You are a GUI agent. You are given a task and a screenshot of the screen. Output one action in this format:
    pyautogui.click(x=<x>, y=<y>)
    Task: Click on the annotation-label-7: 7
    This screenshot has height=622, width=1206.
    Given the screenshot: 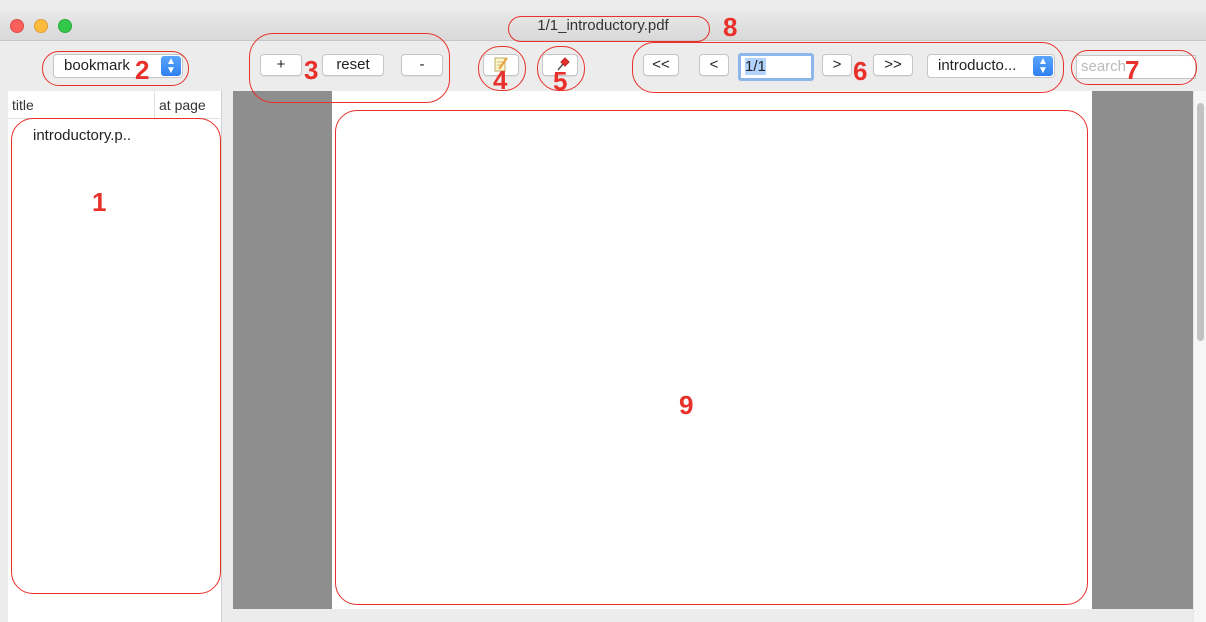 What is the action you would take?
    pyautogui.click(x=1132, y=70)
    